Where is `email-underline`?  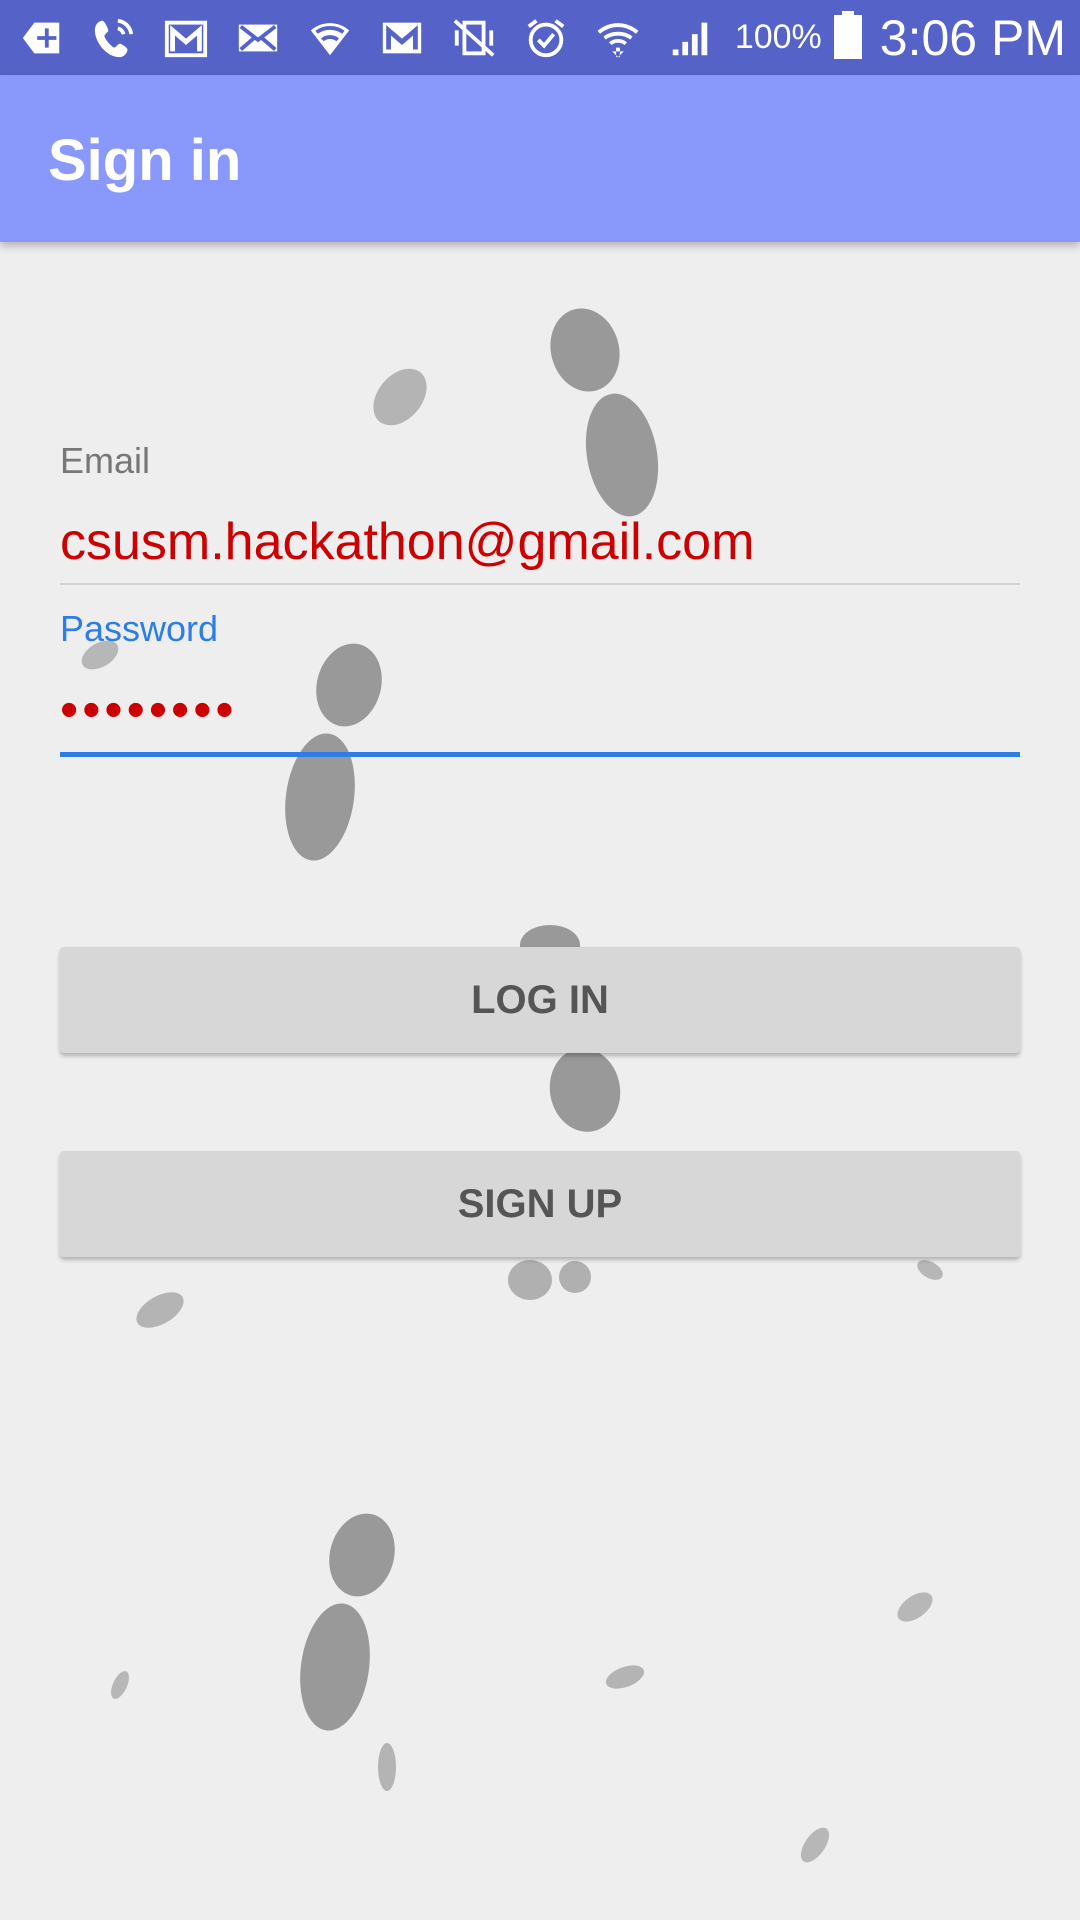
email-underline is located at coordinates (540, 584).